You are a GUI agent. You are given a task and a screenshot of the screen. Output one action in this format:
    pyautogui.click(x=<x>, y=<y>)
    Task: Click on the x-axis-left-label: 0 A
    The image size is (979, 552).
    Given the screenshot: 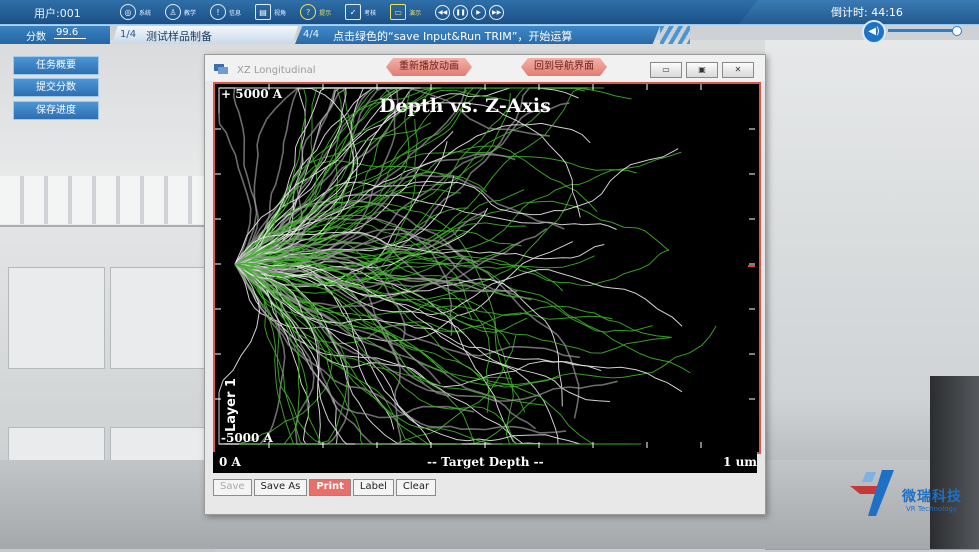 What is the action you would take?
    pyautogui.click(x=230, y=462)
    